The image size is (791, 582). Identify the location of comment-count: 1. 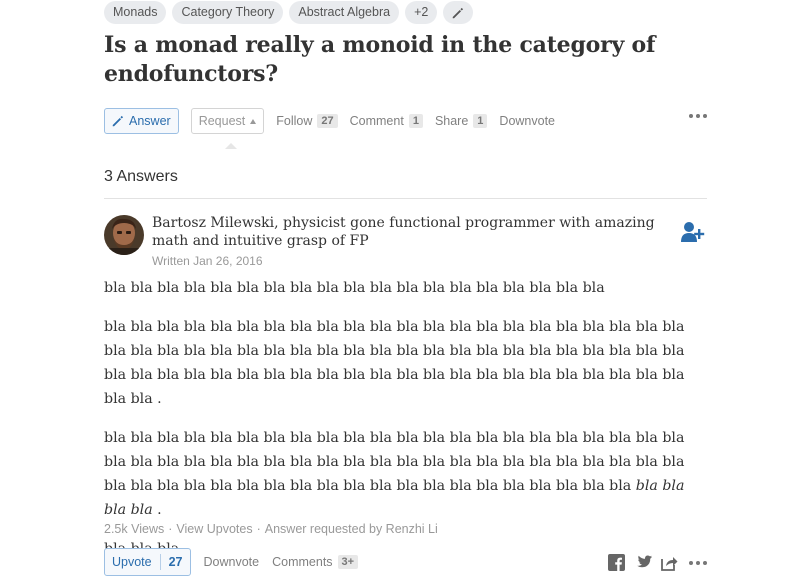
(415, 120).